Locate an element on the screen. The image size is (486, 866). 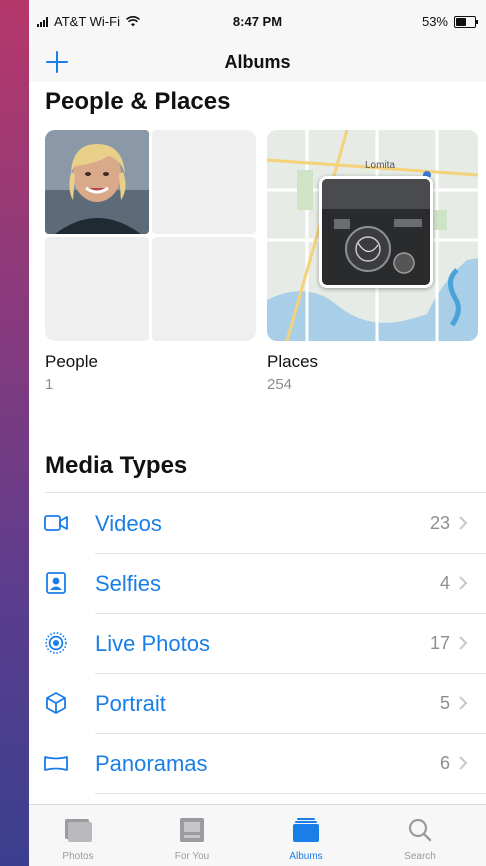
media-row-videos: Videos 23 is located at coordinates (257, 523).